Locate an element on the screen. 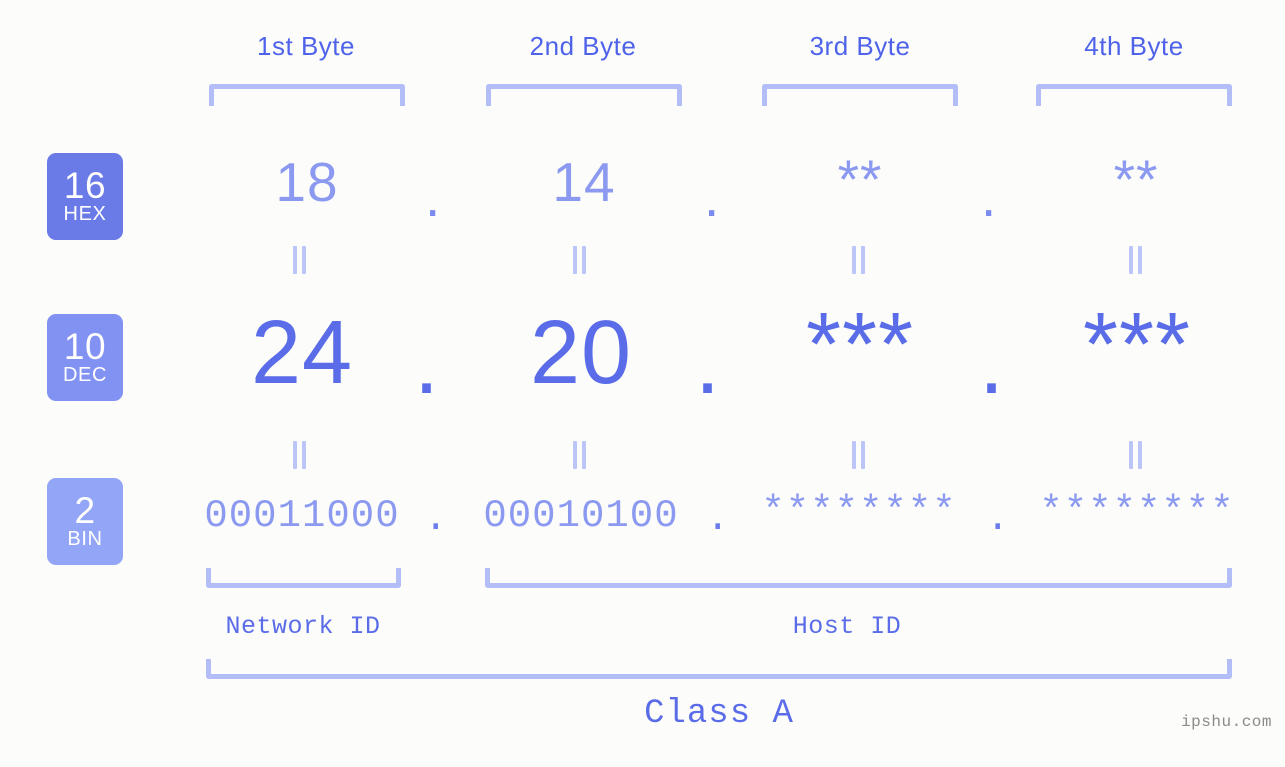 The image size is (1285, 767). base-badge-dec: 10 DEC is located at coordinates (85, 357).